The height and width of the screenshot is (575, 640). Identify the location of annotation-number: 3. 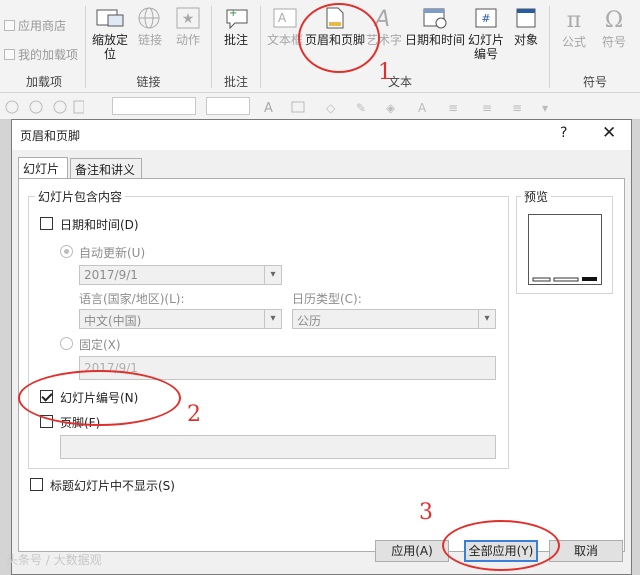
(426, 512).